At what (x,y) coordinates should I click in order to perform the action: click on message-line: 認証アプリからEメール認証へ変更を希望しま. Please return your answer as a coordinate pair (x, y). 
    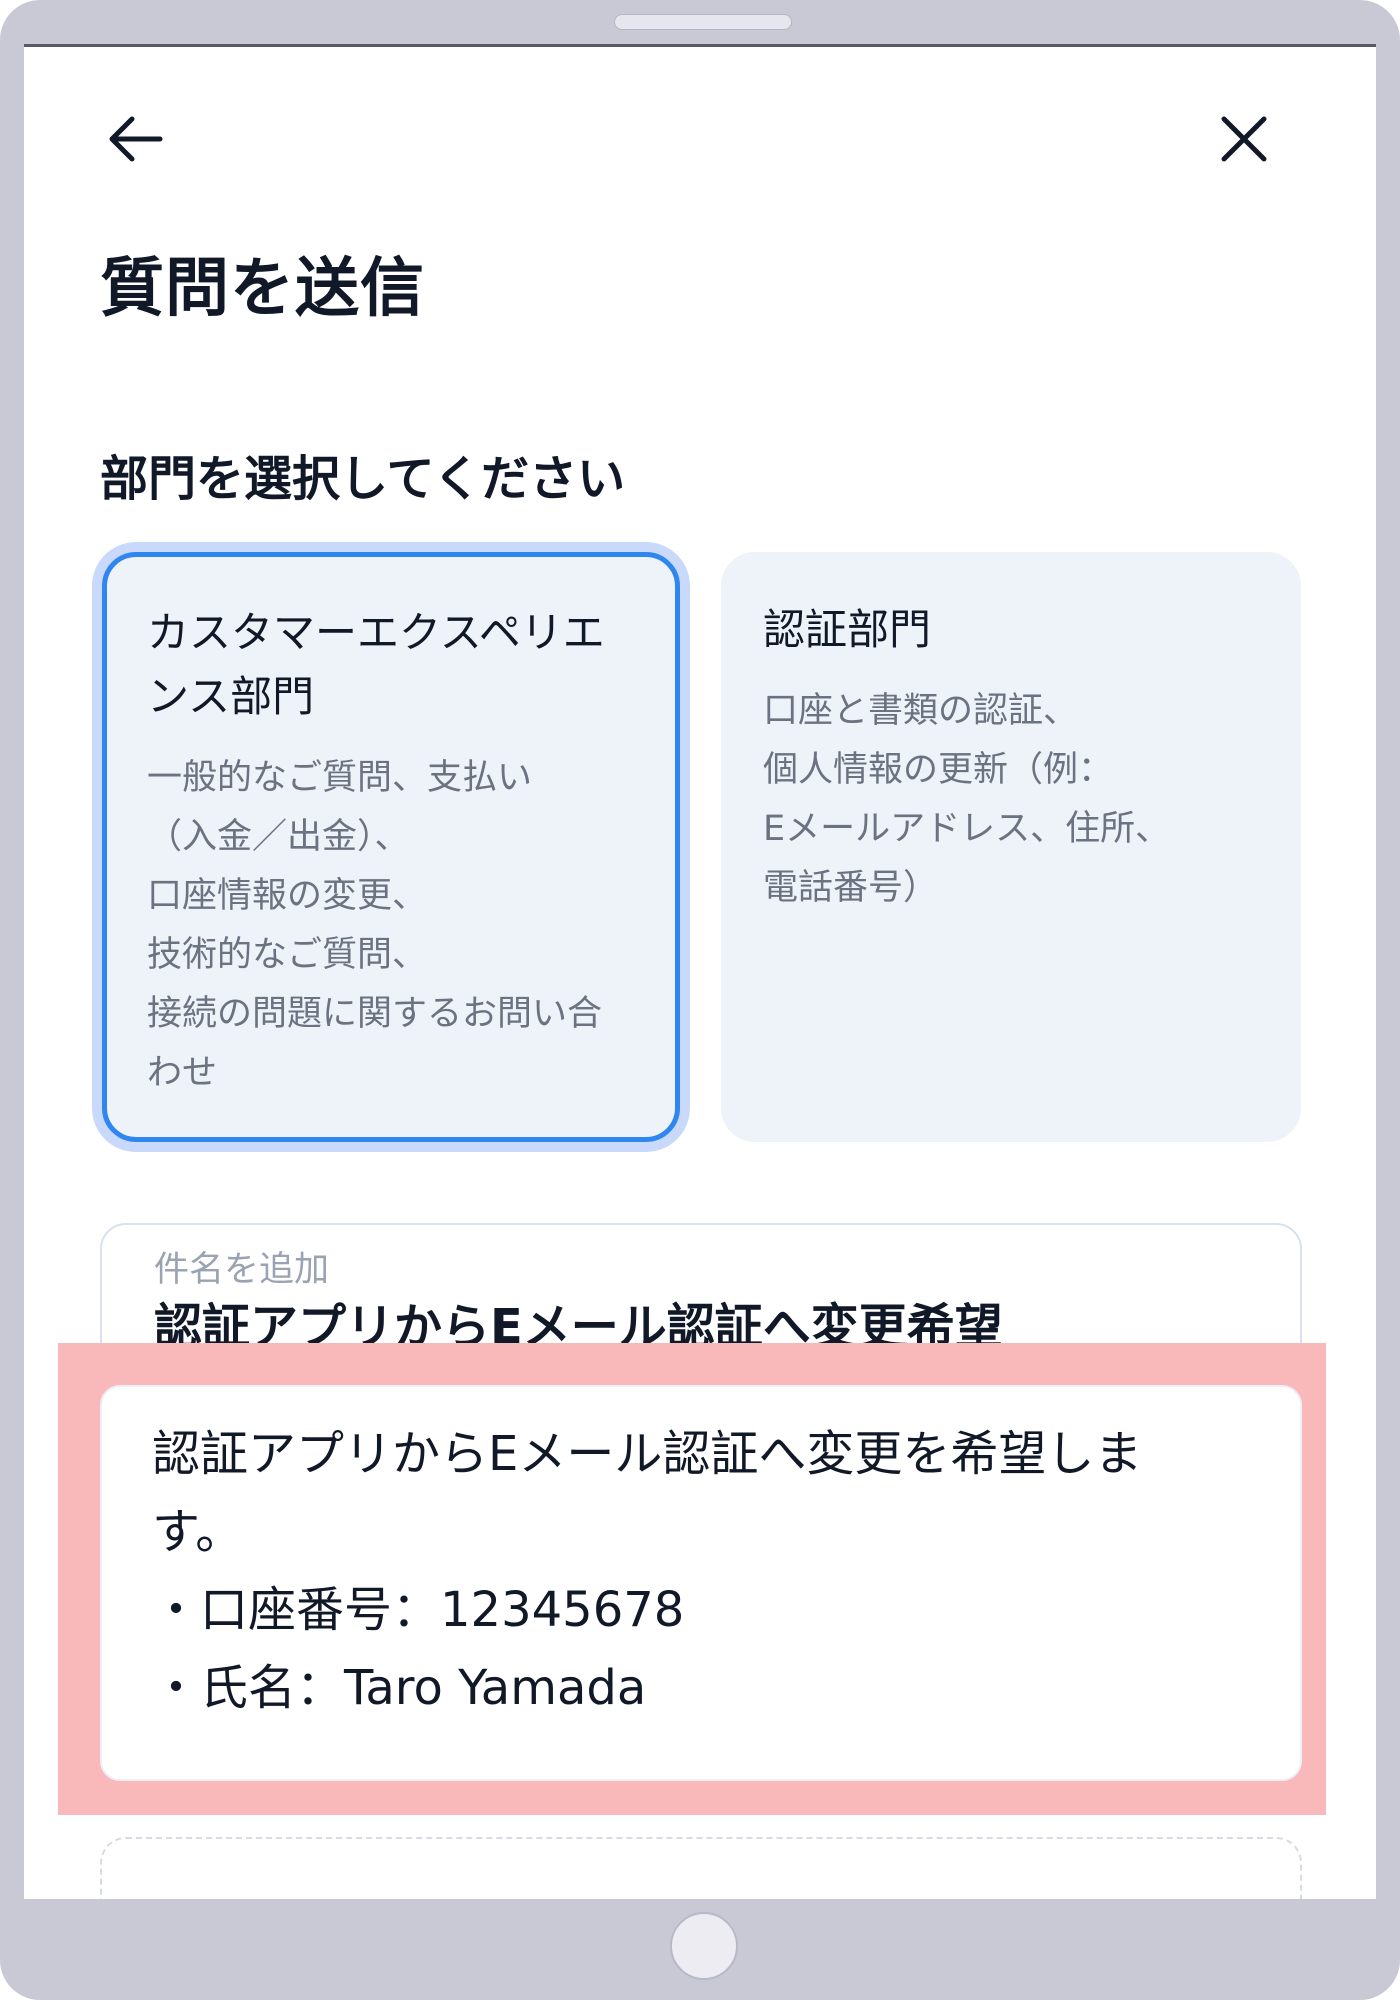
    Looking at the image, I should click on (647, 1454).